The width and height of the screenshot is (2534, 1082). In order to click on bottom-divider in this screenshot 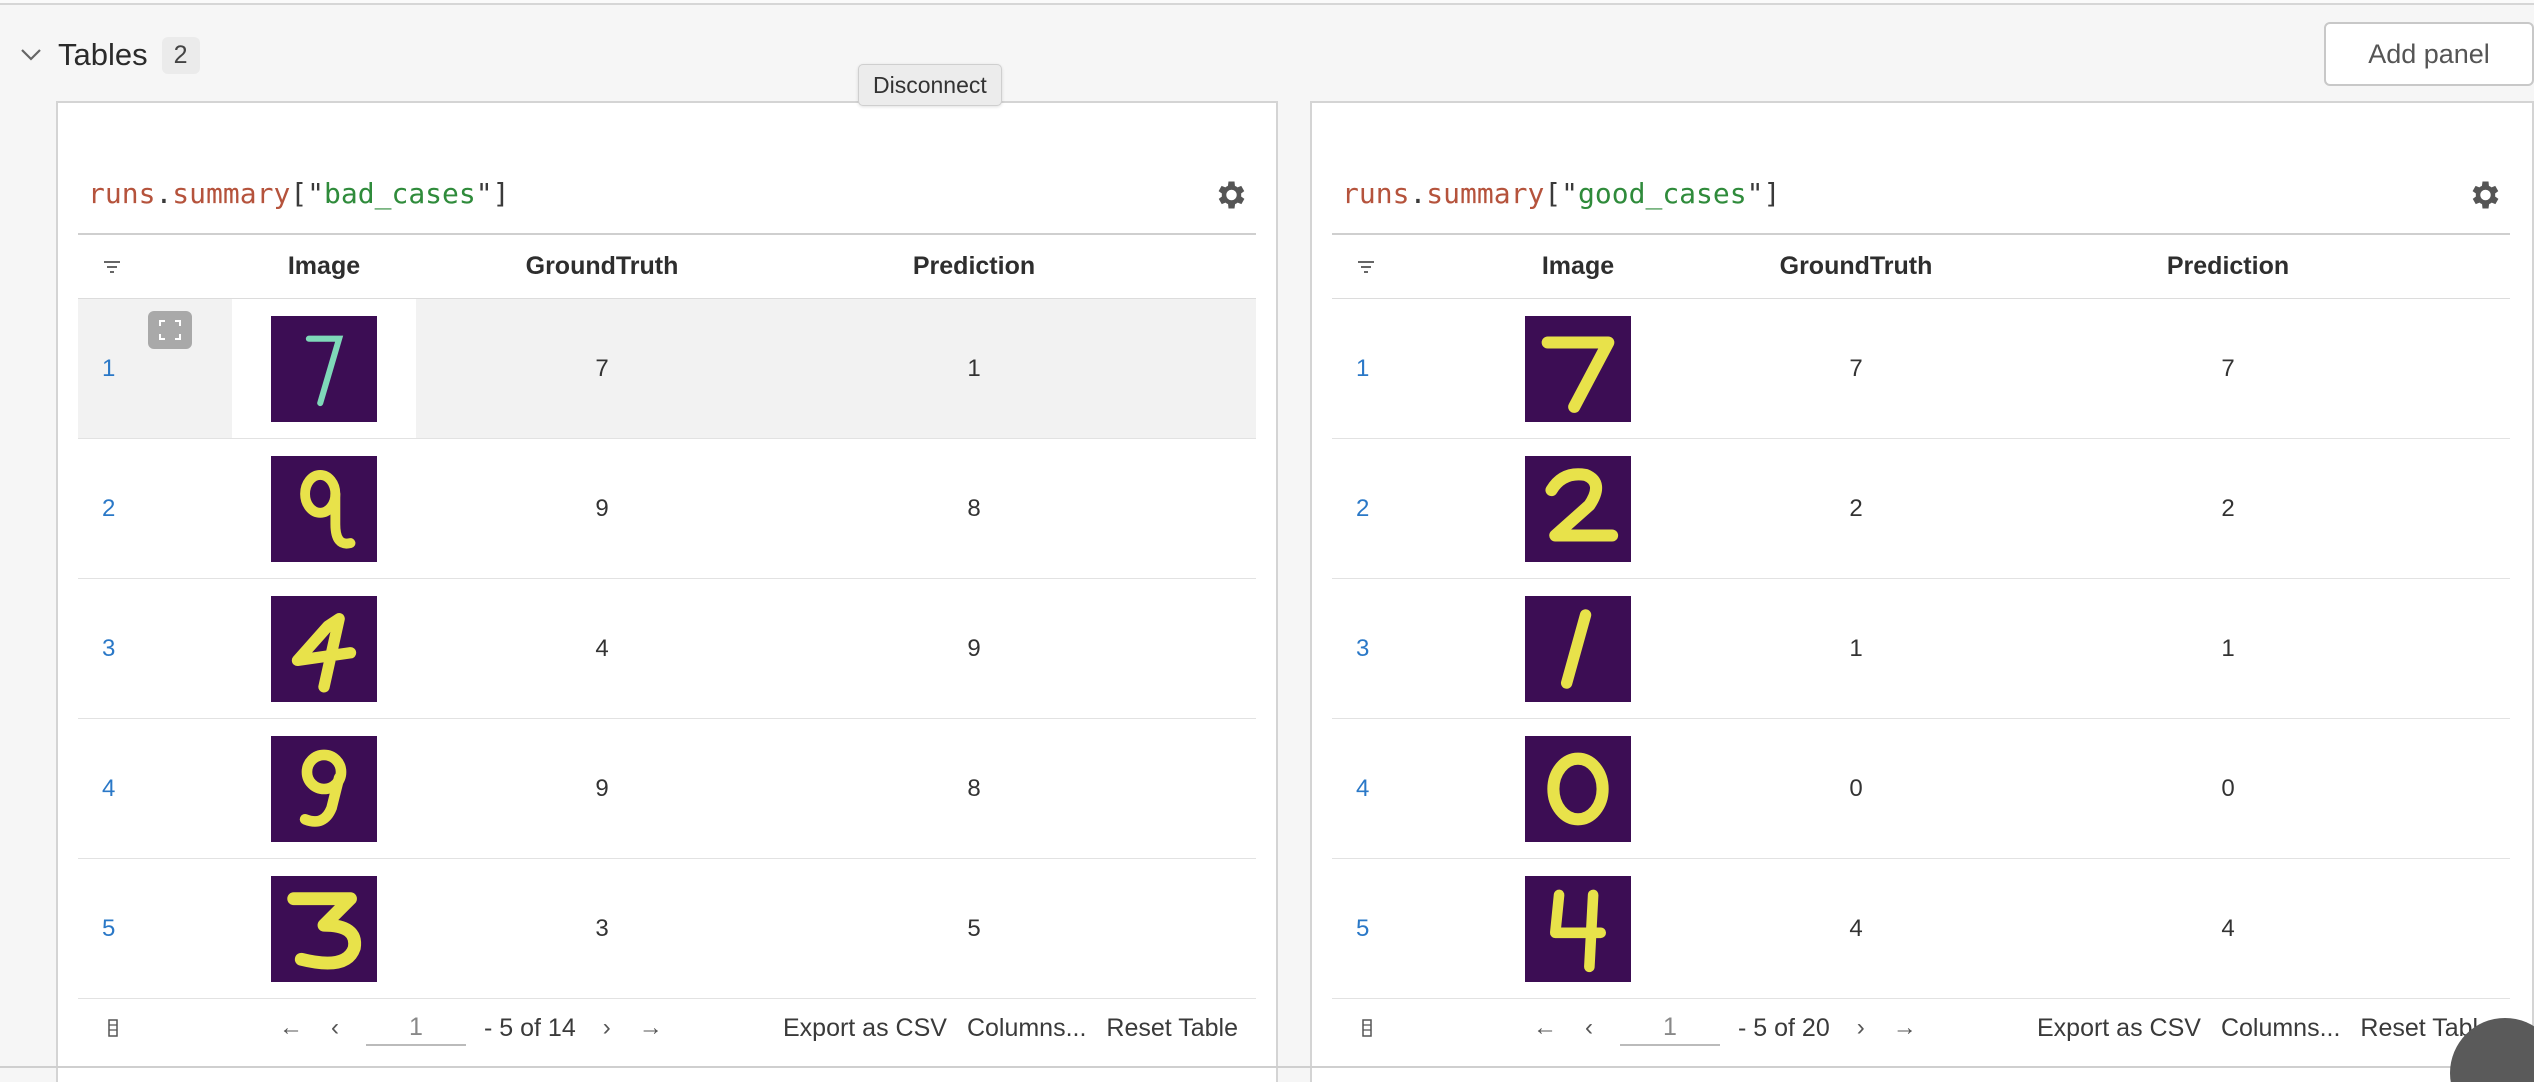, I will do `click(1267, 1067)`.